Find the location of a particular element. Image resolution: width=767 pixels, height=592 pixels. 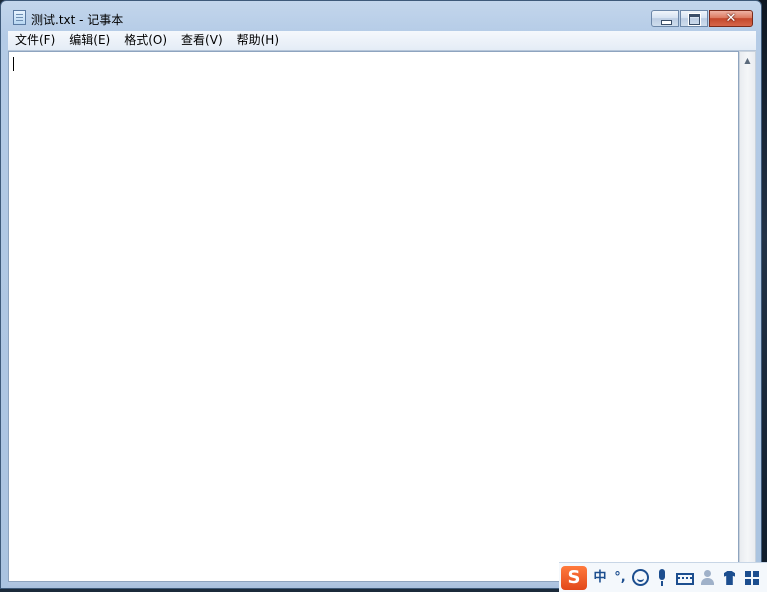

skin-icon is located at coordinates (729, 577).